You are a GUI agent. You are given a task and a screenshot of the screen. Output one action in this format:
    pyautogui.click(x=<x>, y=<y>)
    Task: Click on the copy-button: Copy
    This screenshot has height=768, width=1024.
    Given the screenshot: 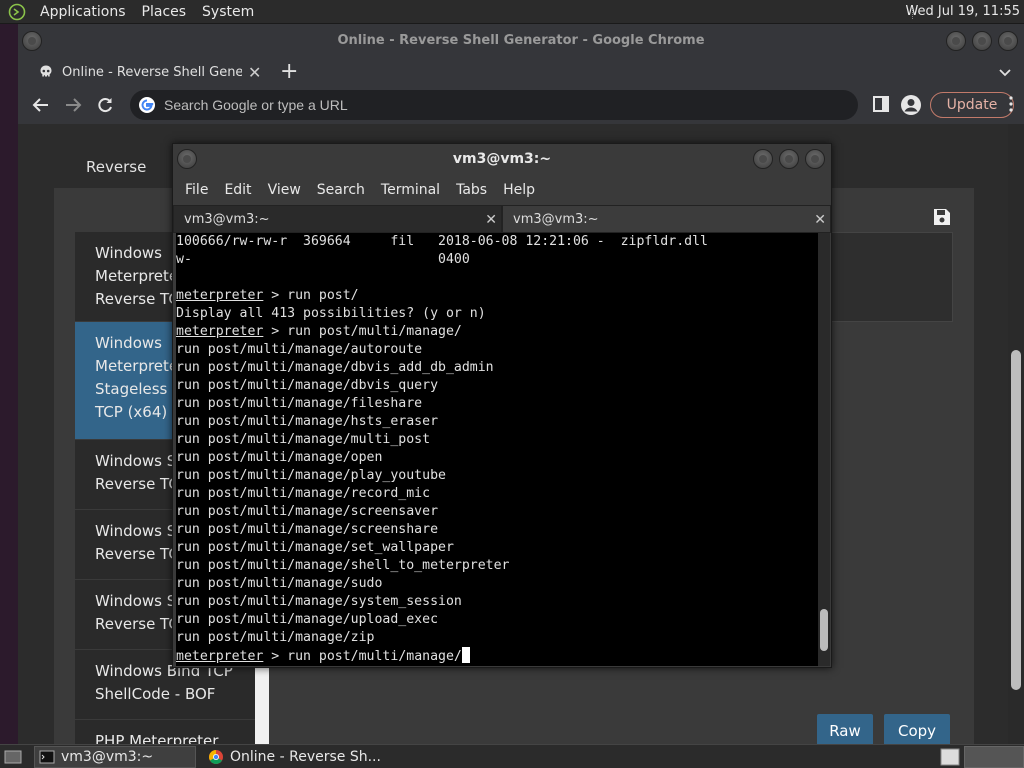 What is the action you would take?
    pyautogui.click(x=917, y=731)
    